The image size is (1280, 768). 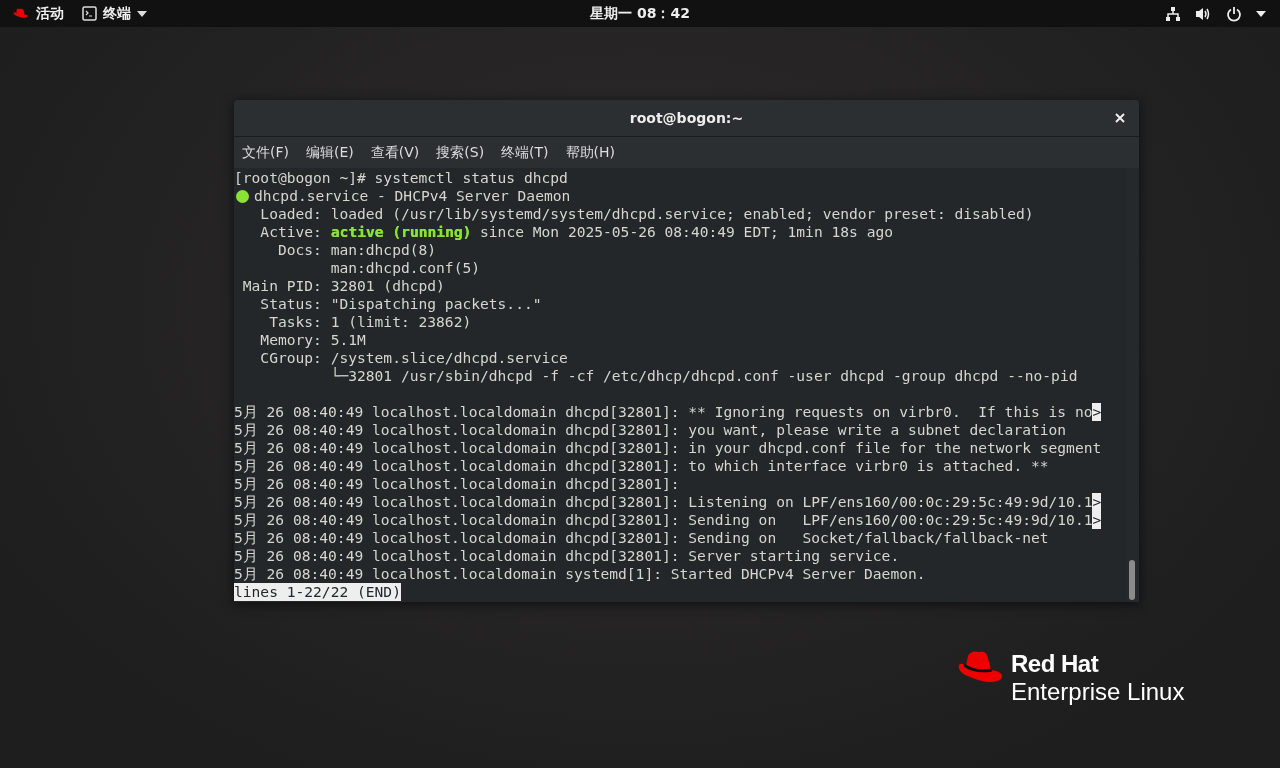 What do you see at coordinates (567, 556) in the screenshot?
I see `terminal-text: 5月 26 08:40:49 localhost.localdomain dhcpd[32801]: Server starting service.` at bounding box center [567, 556].